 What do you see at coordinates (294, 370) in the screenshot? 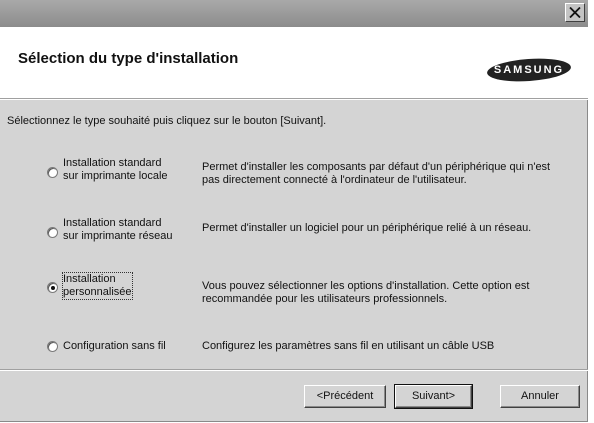
I see `footer-divider-highlight` at bounding box center [294, 370].